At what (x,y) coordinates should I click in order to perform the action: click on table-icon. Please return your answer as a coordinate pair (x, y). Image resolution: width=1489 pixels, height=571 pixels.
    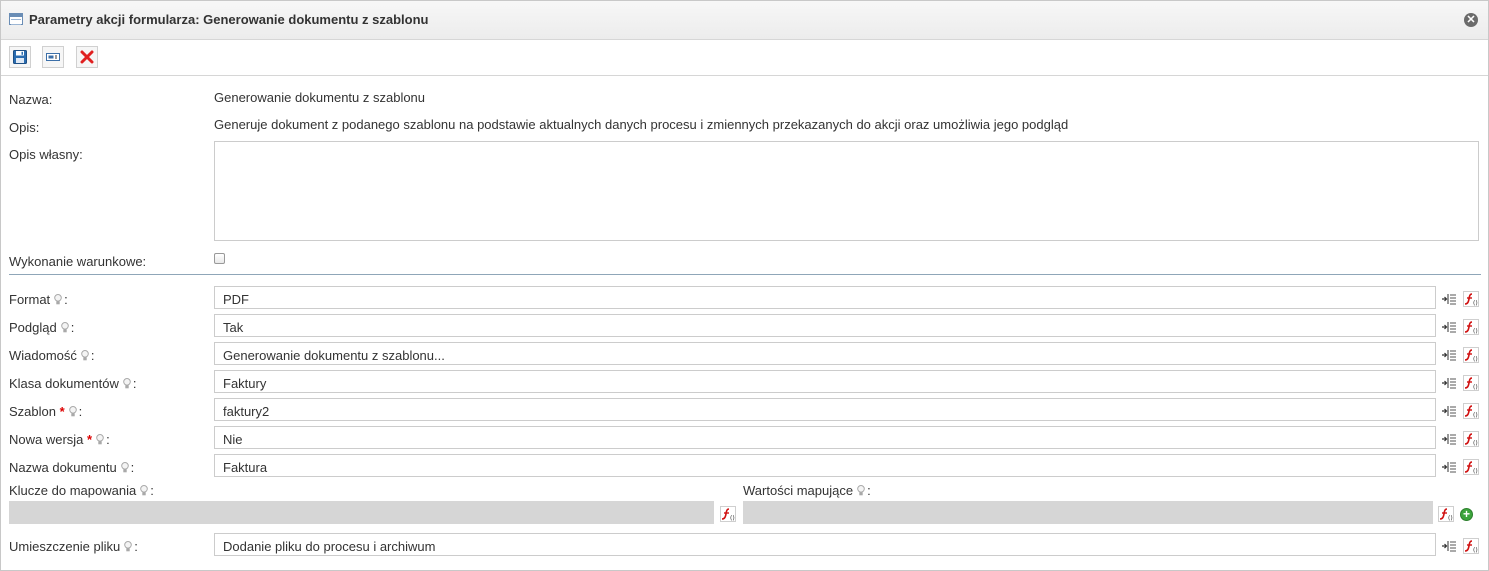
    Looking at the image, I should click on (16, 19).